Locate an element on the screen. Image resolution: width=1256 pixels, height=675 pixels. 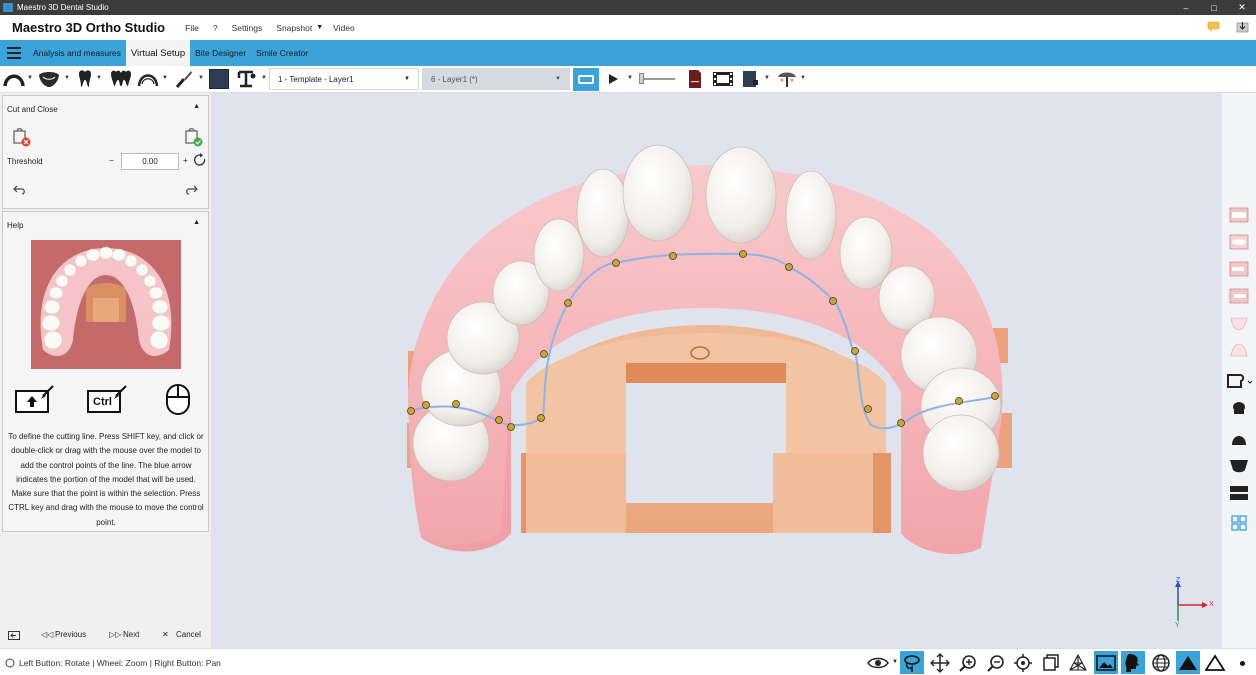
animation-slider is located at coordinates (657, 79).